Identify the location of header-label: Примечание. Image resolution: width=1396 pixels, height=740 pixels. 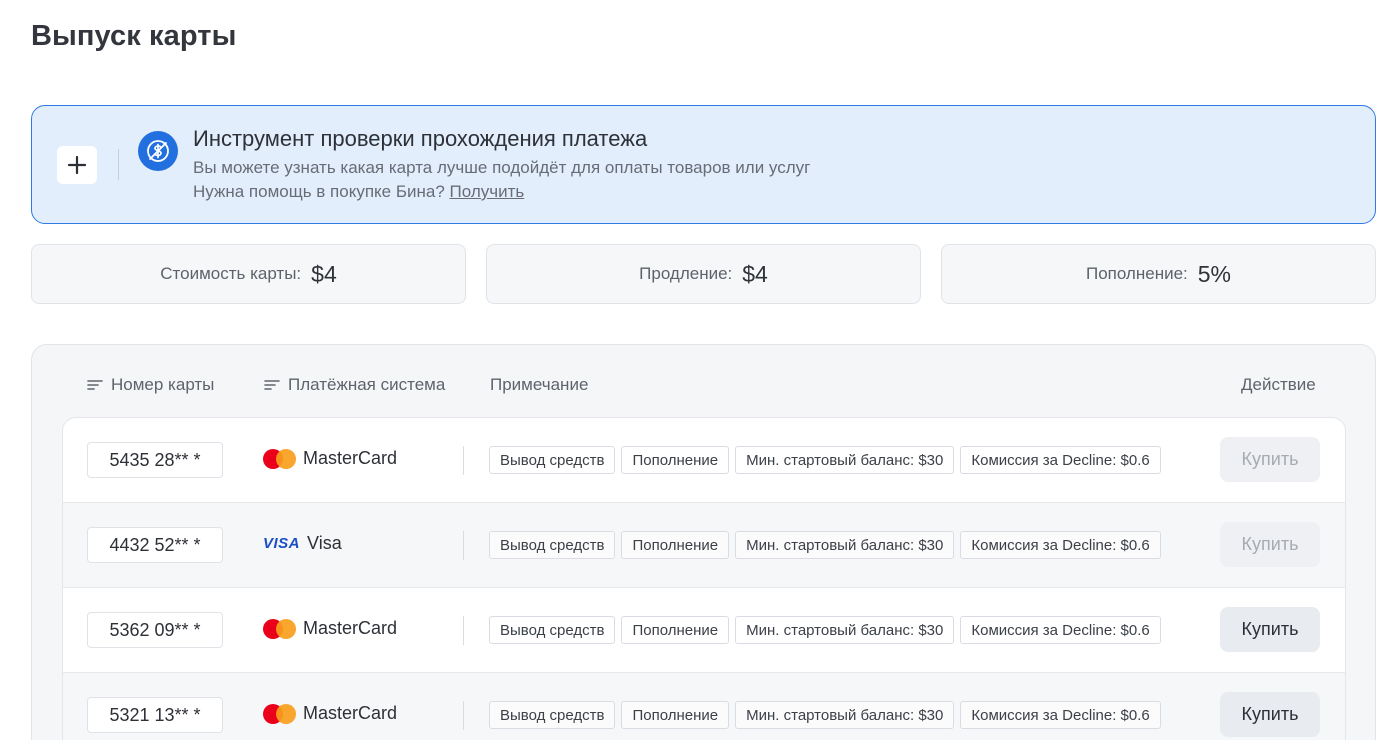
(539, 384).